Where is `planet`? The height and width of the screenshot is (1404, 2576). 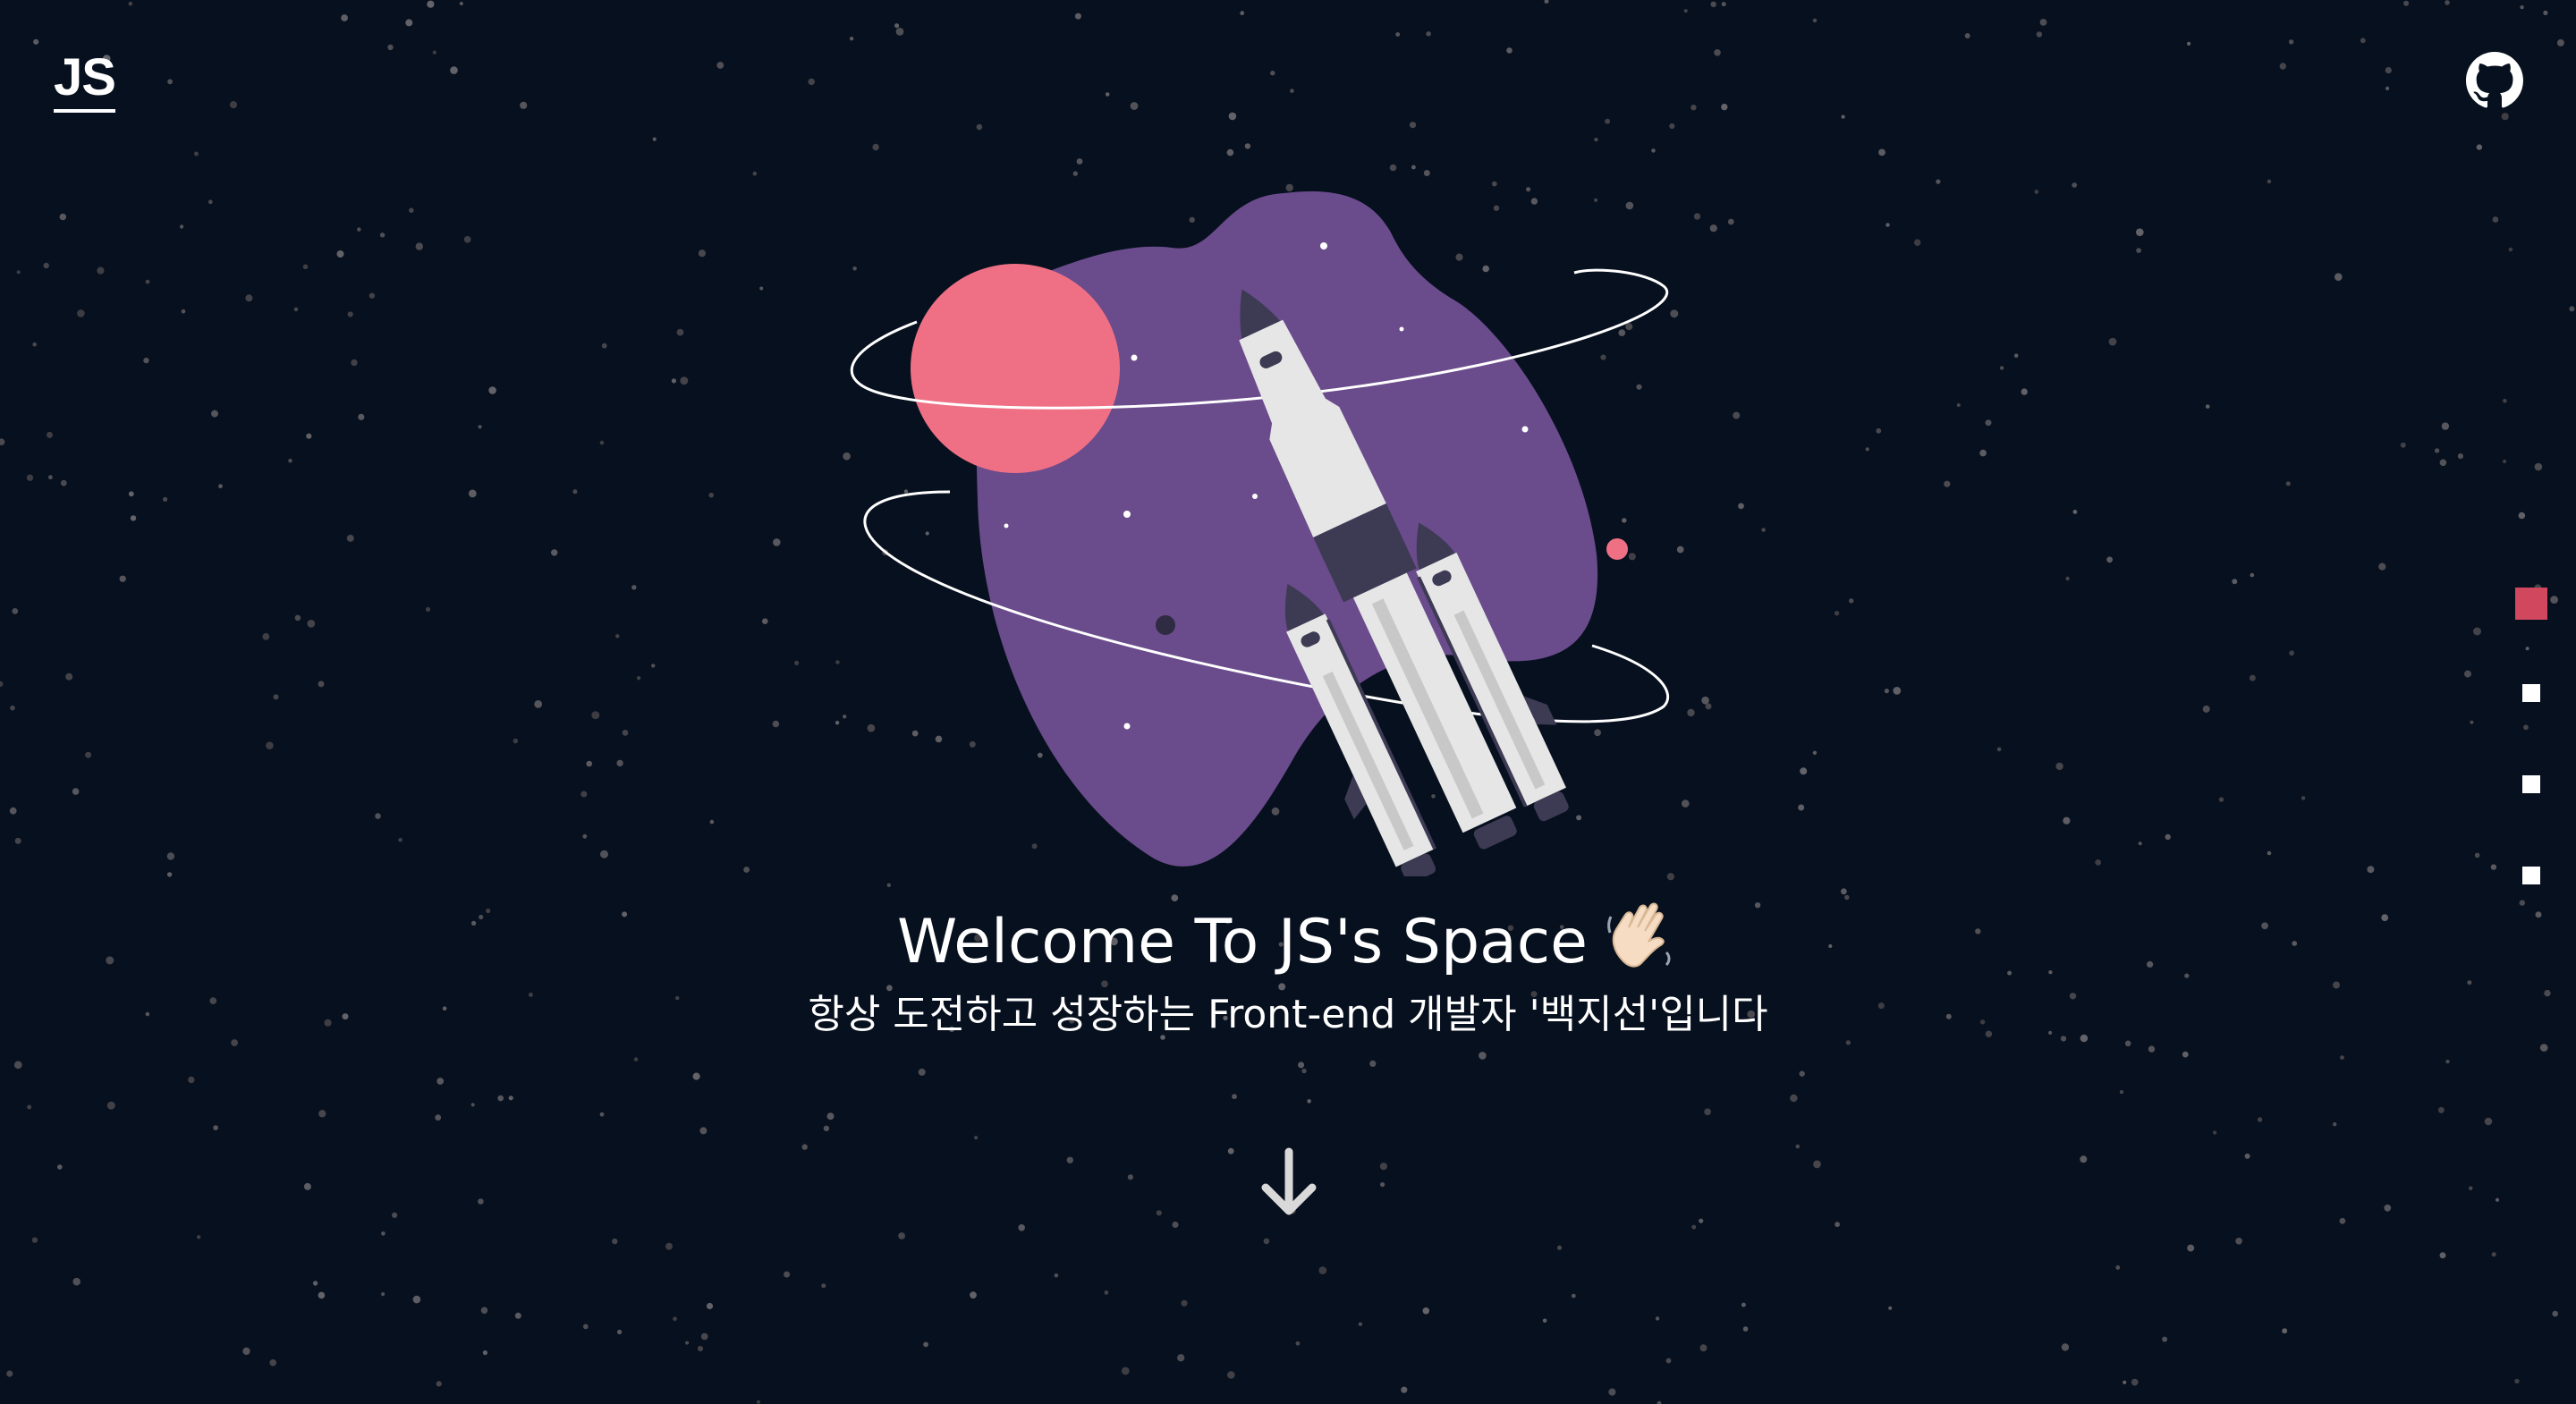
planet is located at coordinates (1015, 368).